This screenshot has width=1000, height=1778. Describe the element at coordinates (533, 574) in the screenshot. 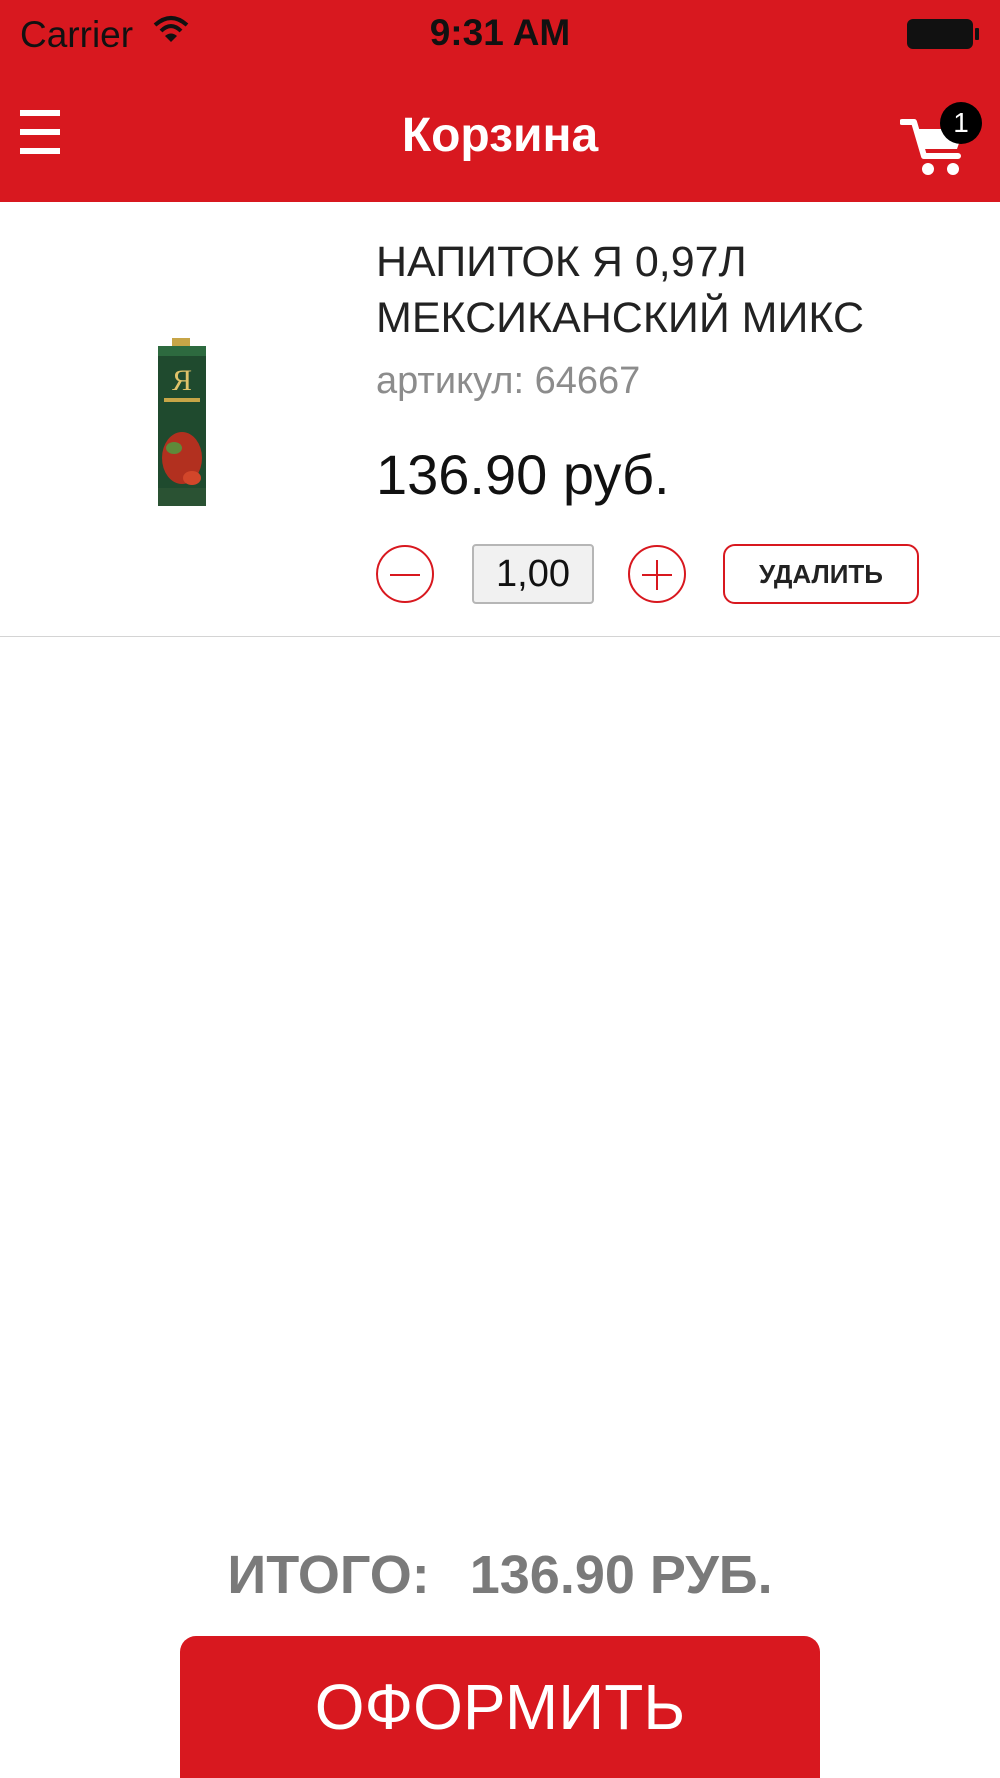

I see `quantity-input` at that location.